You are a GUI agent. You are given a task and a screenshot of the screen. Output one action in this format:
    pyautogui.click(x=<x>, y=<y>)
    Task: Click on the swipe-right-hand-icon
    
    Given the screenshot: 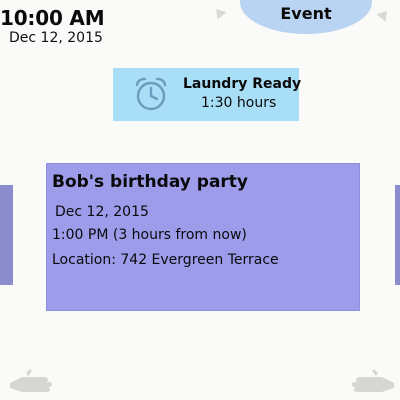 What is the action you would take?
    pyautogui.click(x=373, y=380)
    